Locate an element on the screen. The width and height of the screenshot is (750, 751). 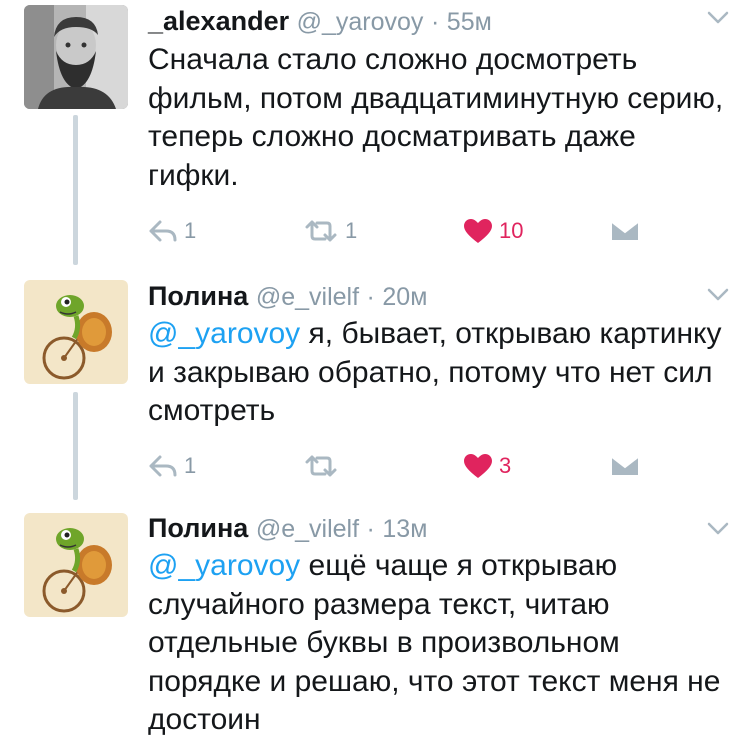
like-button: 3 is located at coordinates (487, 466).